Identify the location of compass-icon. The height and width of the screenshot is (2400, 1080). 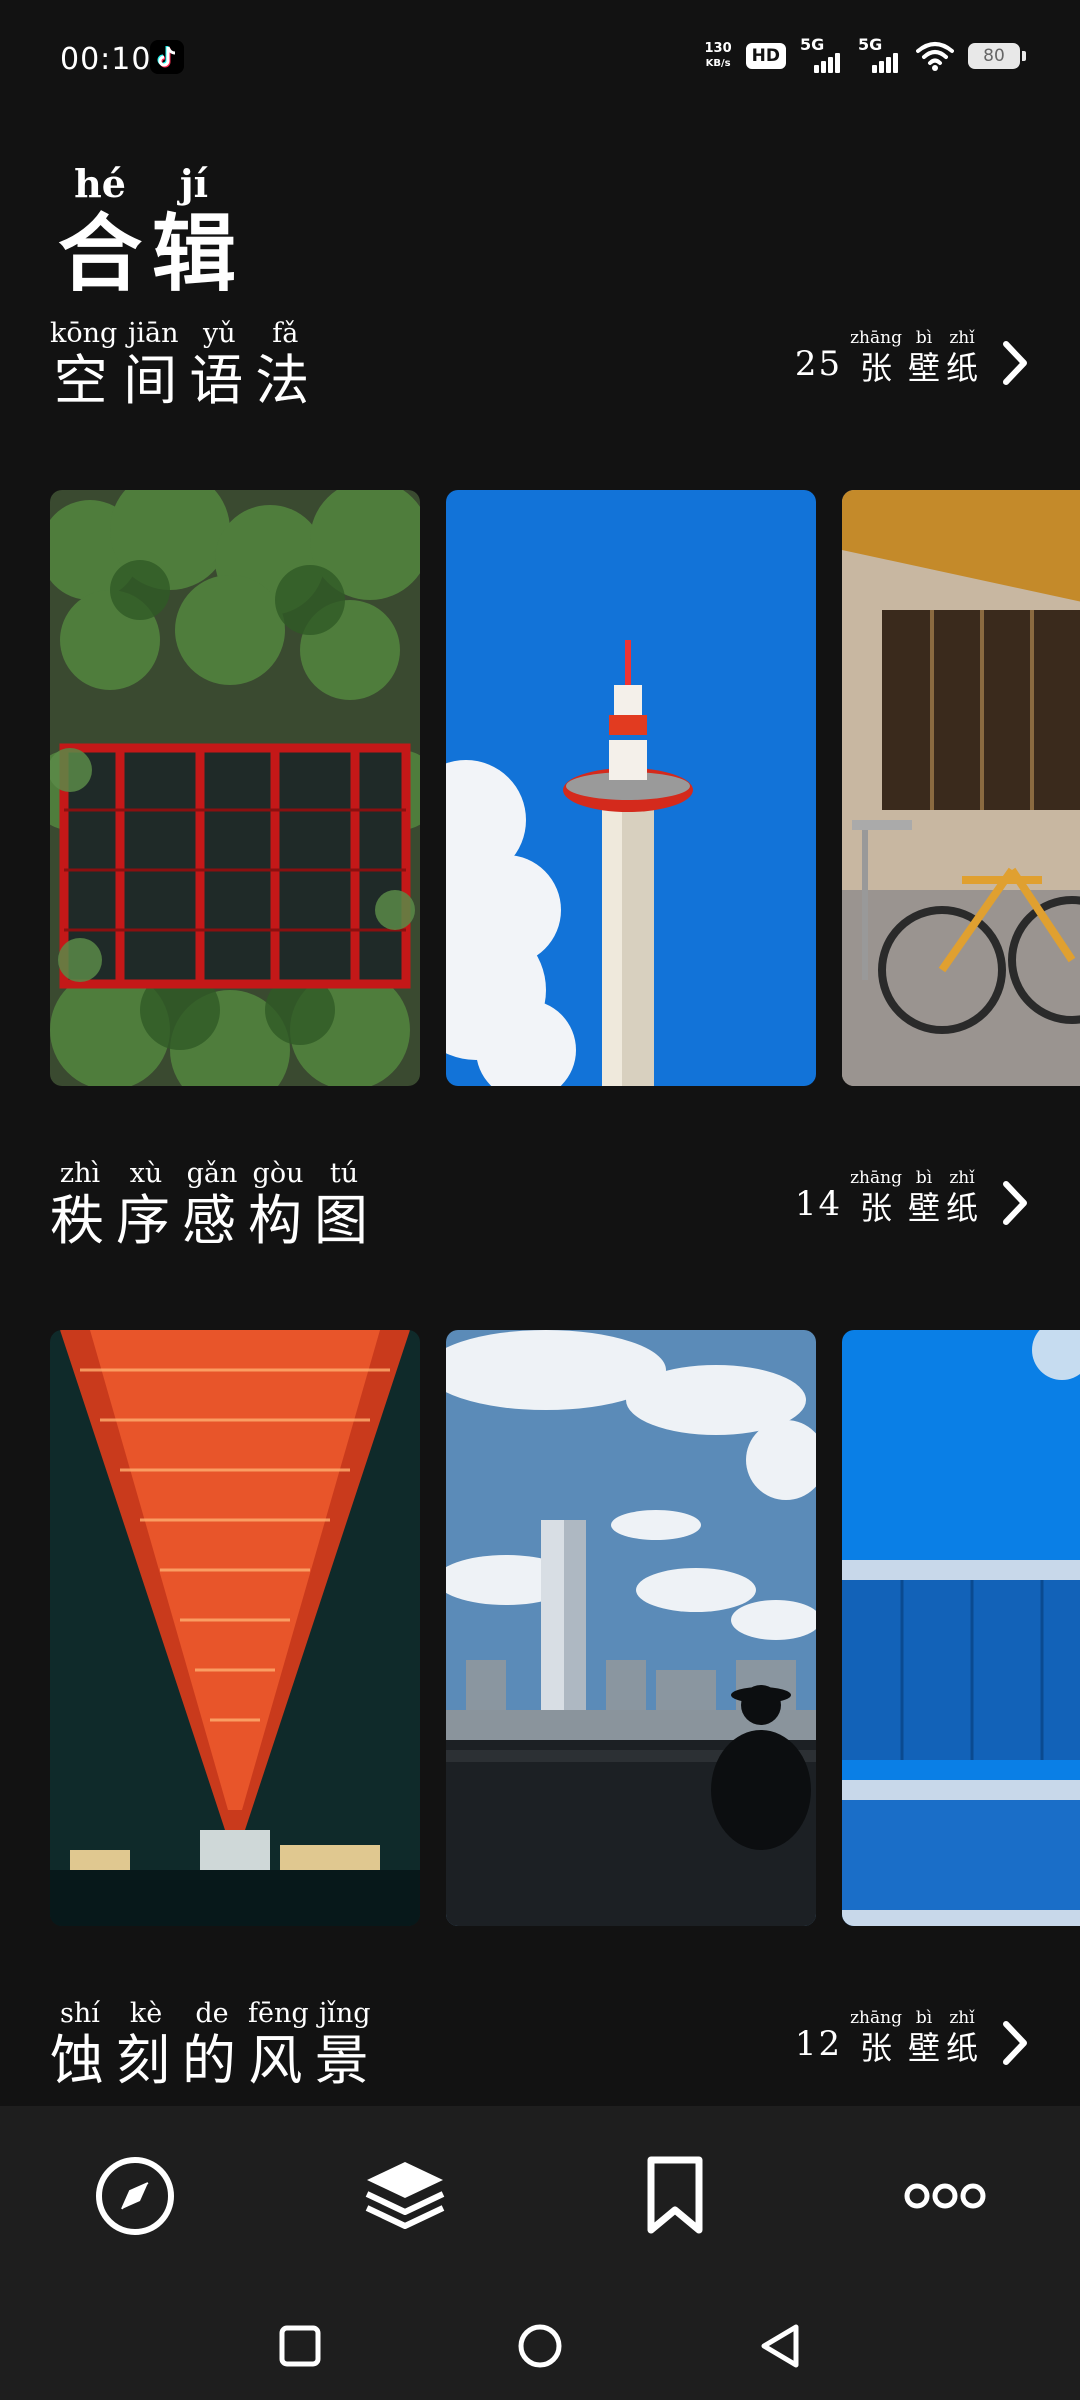
(135, 2196).